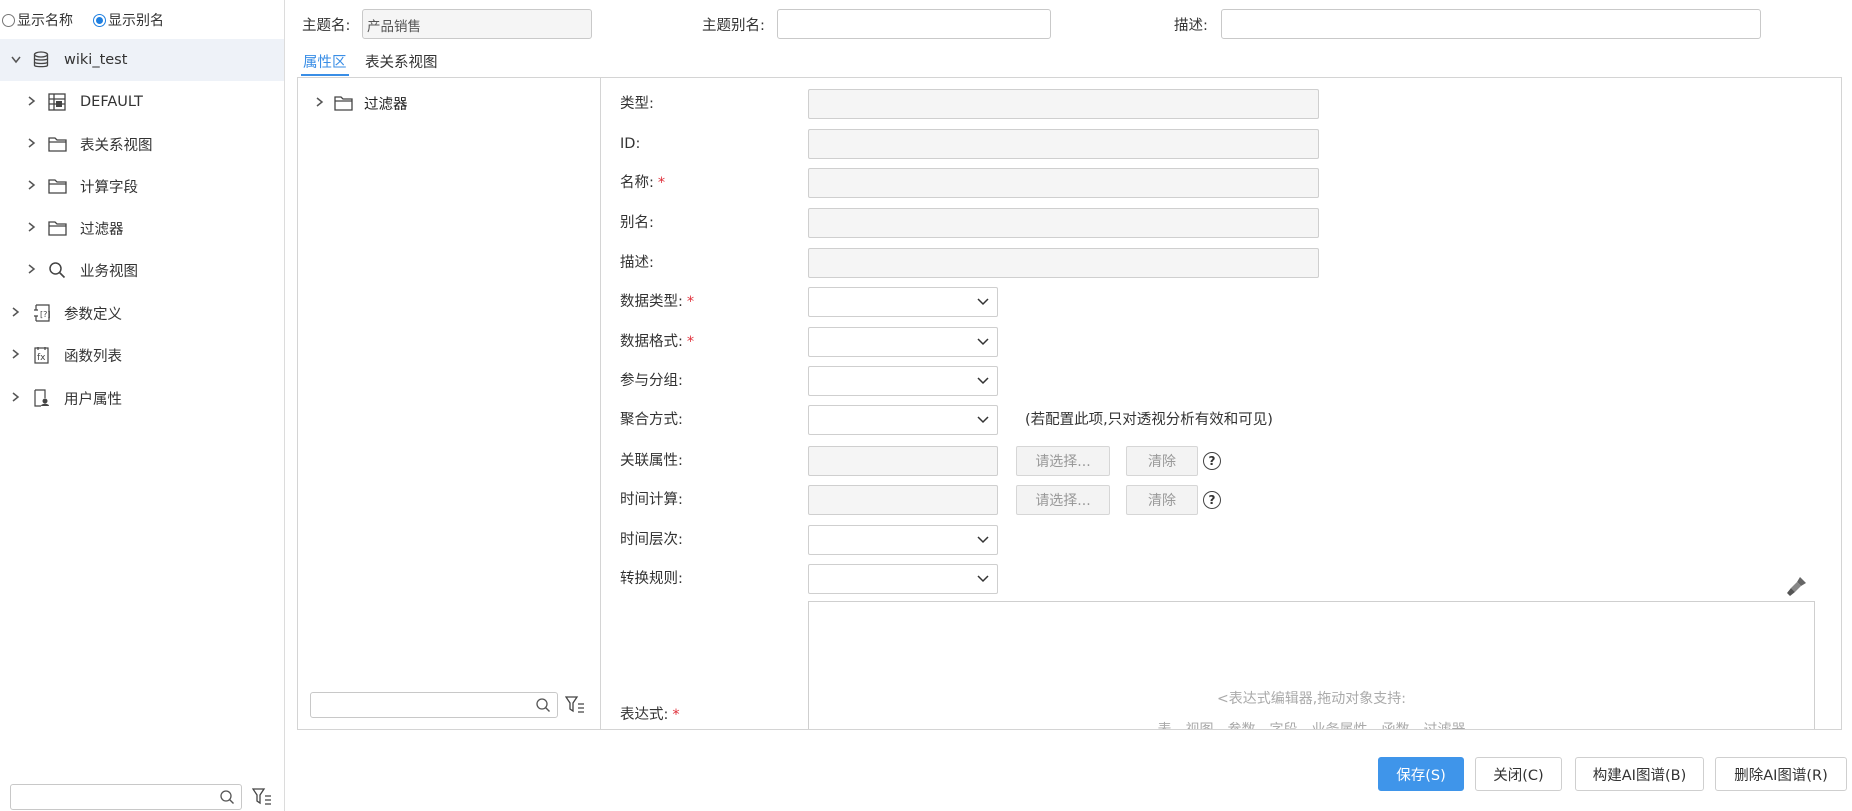  Describe the element at coordinates (644, 715) in the screenshot. I see `expression-label-text: 表达式:` at that location.